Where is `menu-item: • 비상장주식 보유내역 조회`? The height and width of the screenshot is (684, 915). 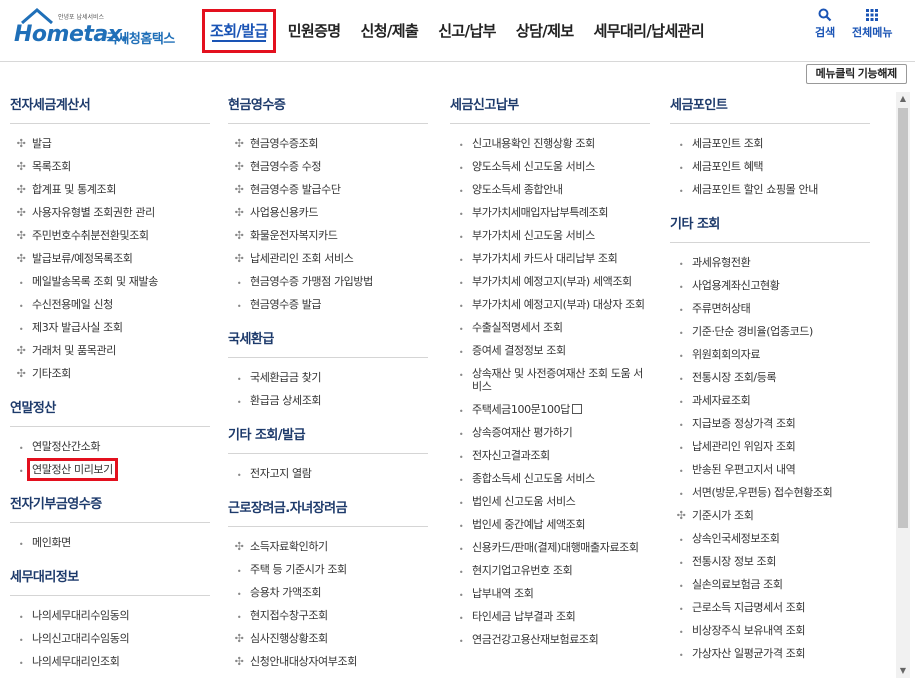 menu-item: • 비상장주식 보유내역 조회 is located at coordinates (770, 630).